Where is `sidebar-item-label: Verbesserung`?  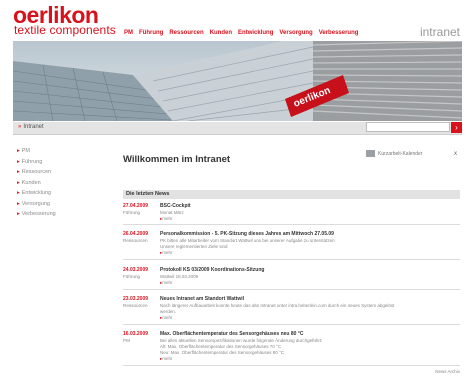 sidebar-item-label: Verbesserung is located at coordinates (38, 214).